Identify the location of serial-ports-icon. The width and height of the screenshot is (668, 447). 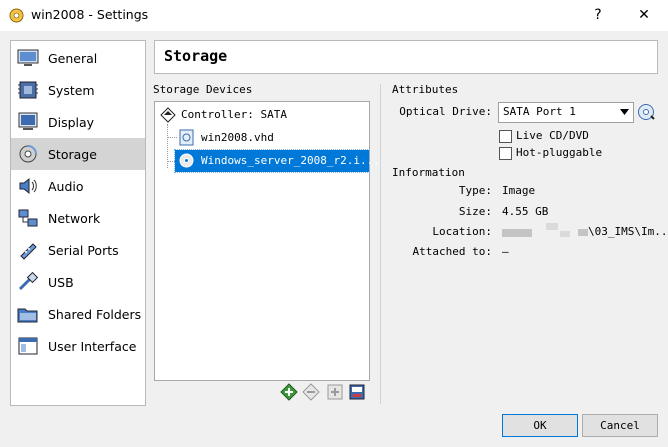
(28, 251).